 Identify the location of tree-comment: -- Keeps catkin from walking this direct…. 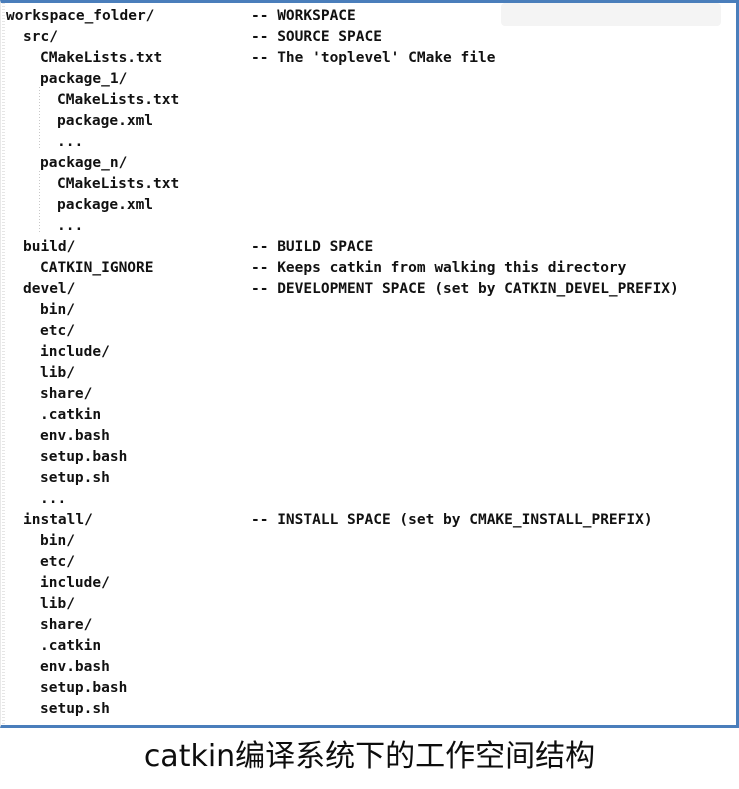
(439, 268).